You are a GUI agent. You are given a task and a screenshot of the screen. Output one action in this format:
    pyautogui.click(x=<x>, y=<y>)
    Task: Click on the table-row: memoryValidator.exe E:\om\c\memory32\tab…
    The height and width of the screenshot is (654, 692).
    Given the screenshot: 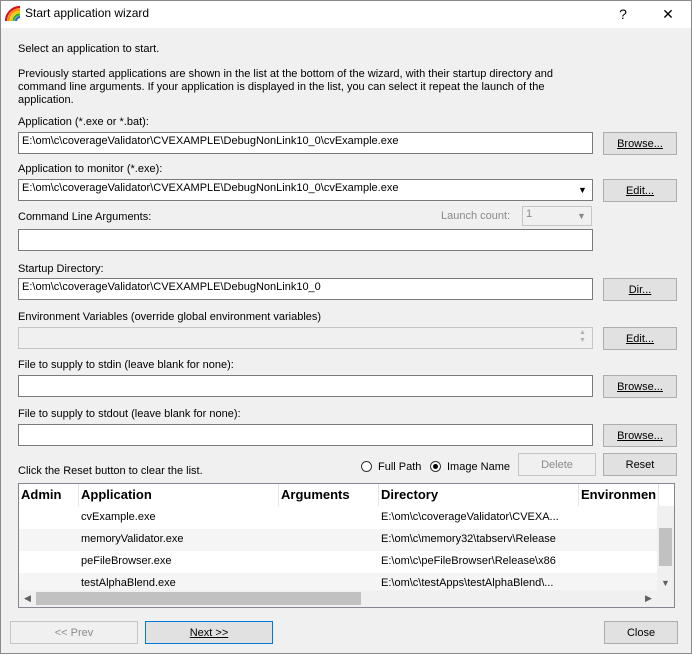 What is the action you would take?
    pyautogui.click(x=339, y=540)
    